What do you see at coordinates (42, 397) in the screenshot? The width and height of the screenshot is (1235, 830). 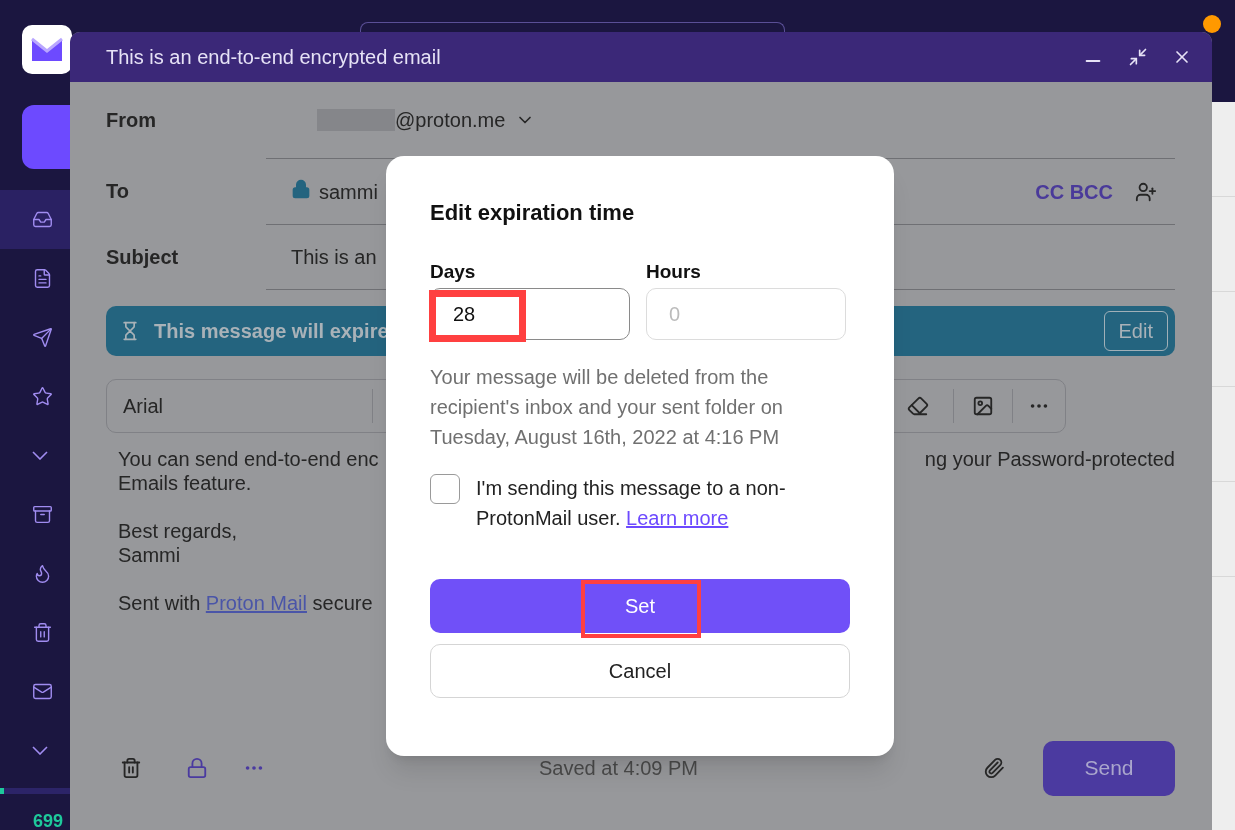 I see `star-icon` at bounding box center [42, 397].